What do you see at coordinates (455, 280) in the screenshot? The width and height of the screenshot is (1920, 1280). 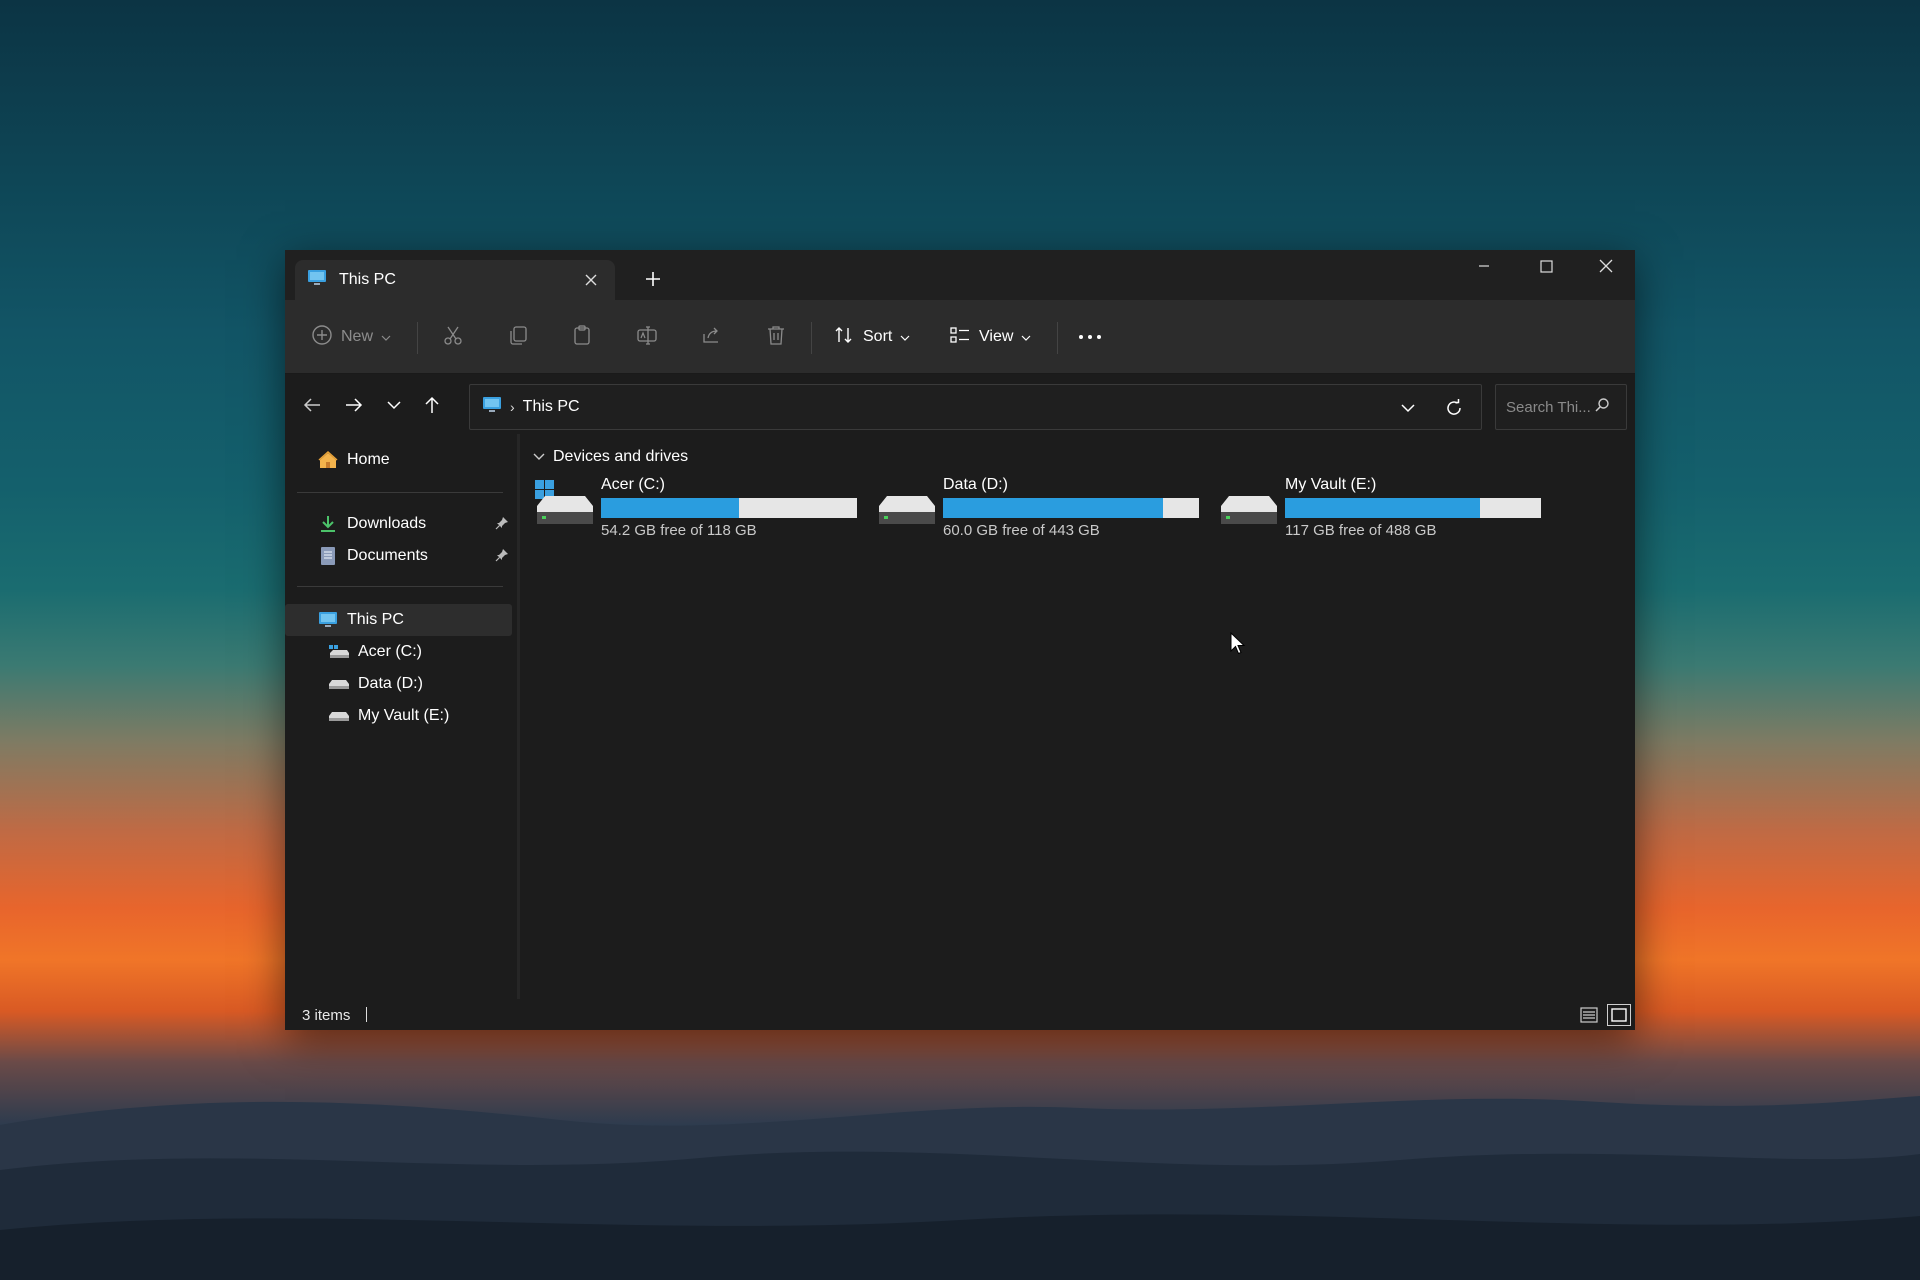 I see `tab-this-pc: This PC` at bounding box center [455, 280].